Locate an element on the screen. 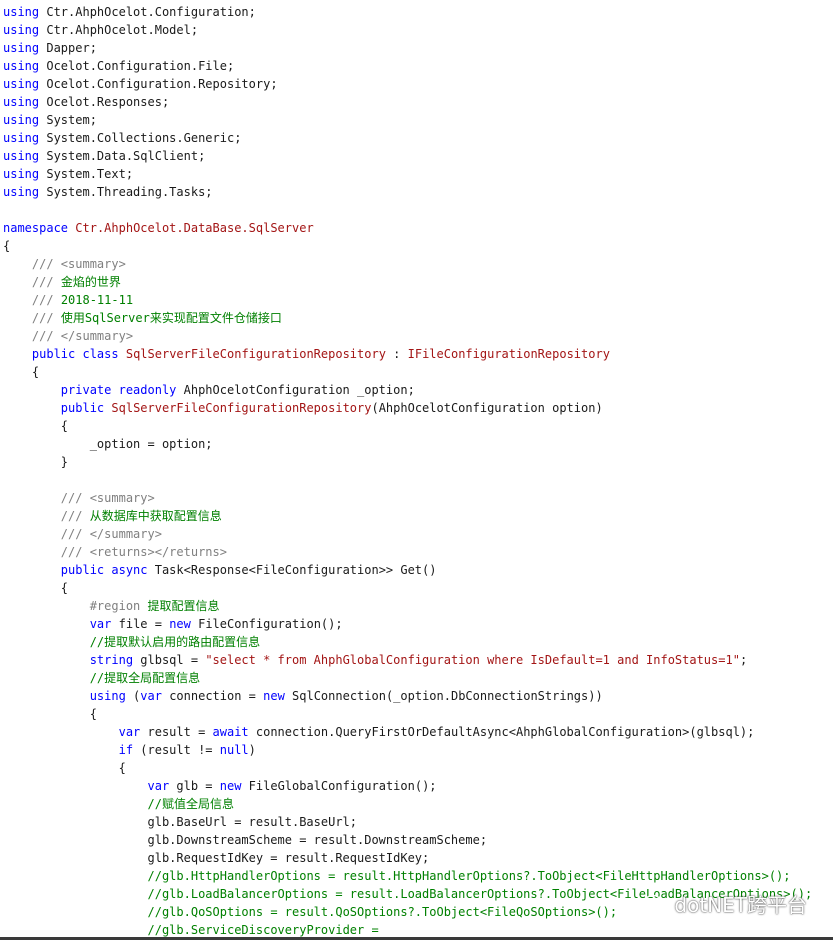  code-token: namespace is located at coordinates (36, 228).